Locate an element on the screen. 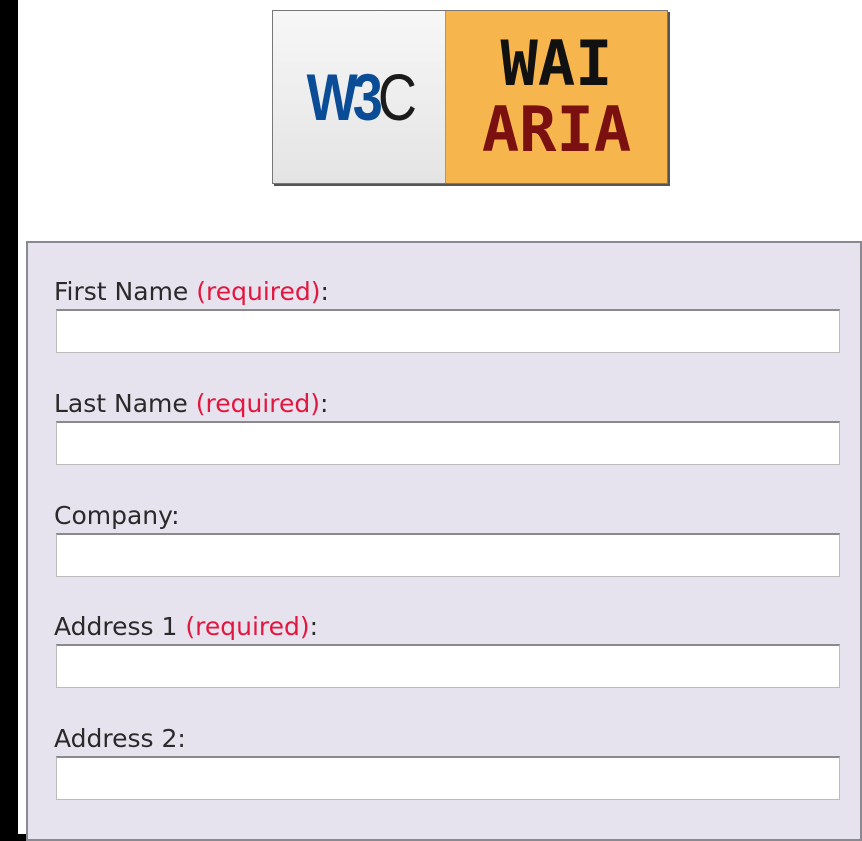 The image size is (862, 841). first-name-input is located at coordinates (448, 331).